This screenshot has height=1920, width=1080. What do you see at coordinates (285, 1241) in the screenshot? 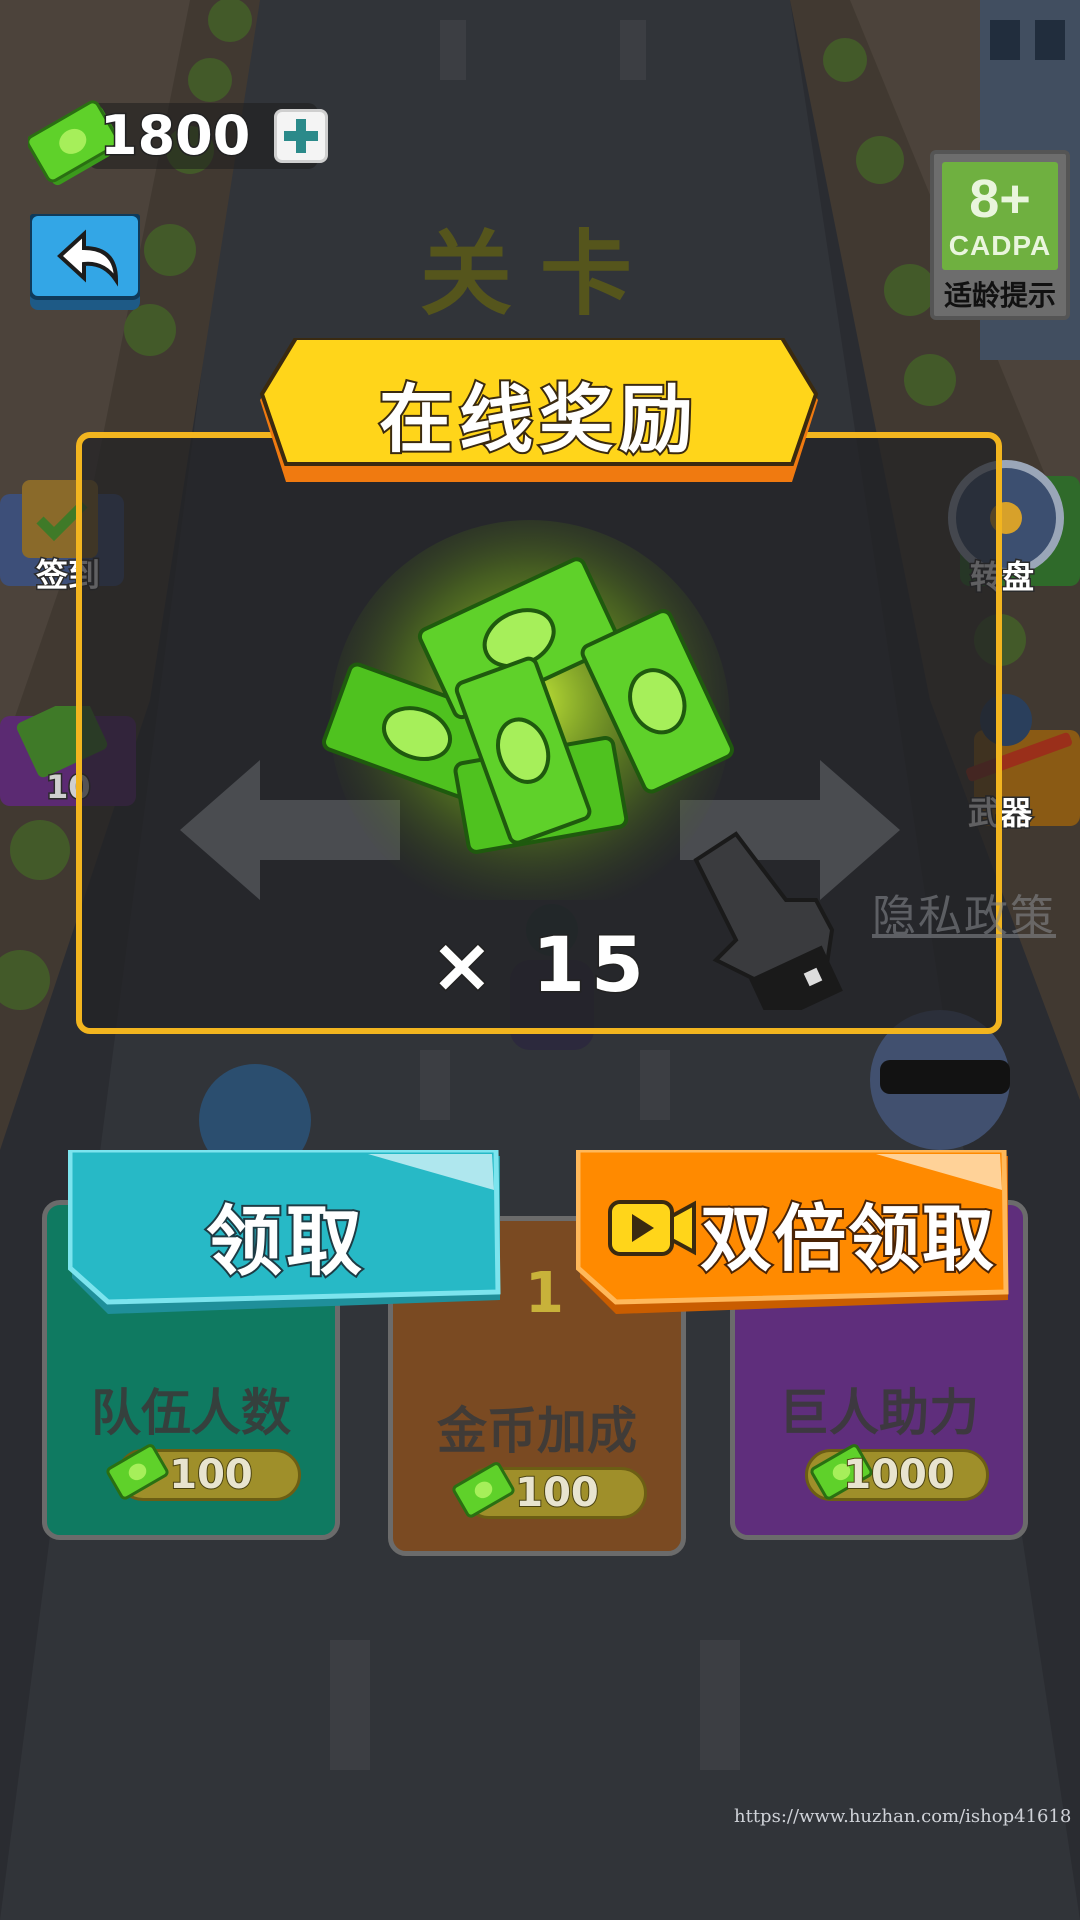
I see `claim-button-label: 领取` at bounding box center [285, 1241].